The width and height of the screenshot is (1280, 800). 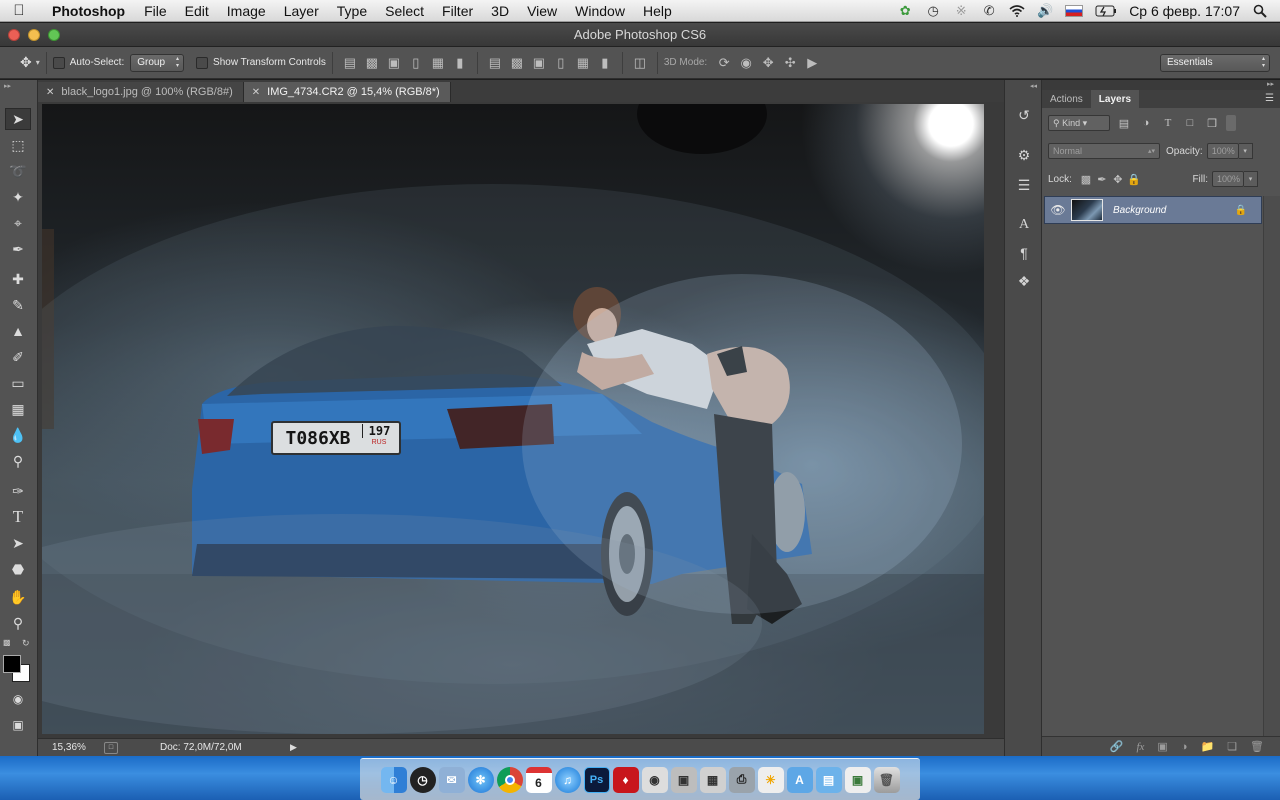 What do you see at coordinates (7, 642) in the screenshot?
I see `default-colors-icon: ▩` at bounding box center [7, 642].